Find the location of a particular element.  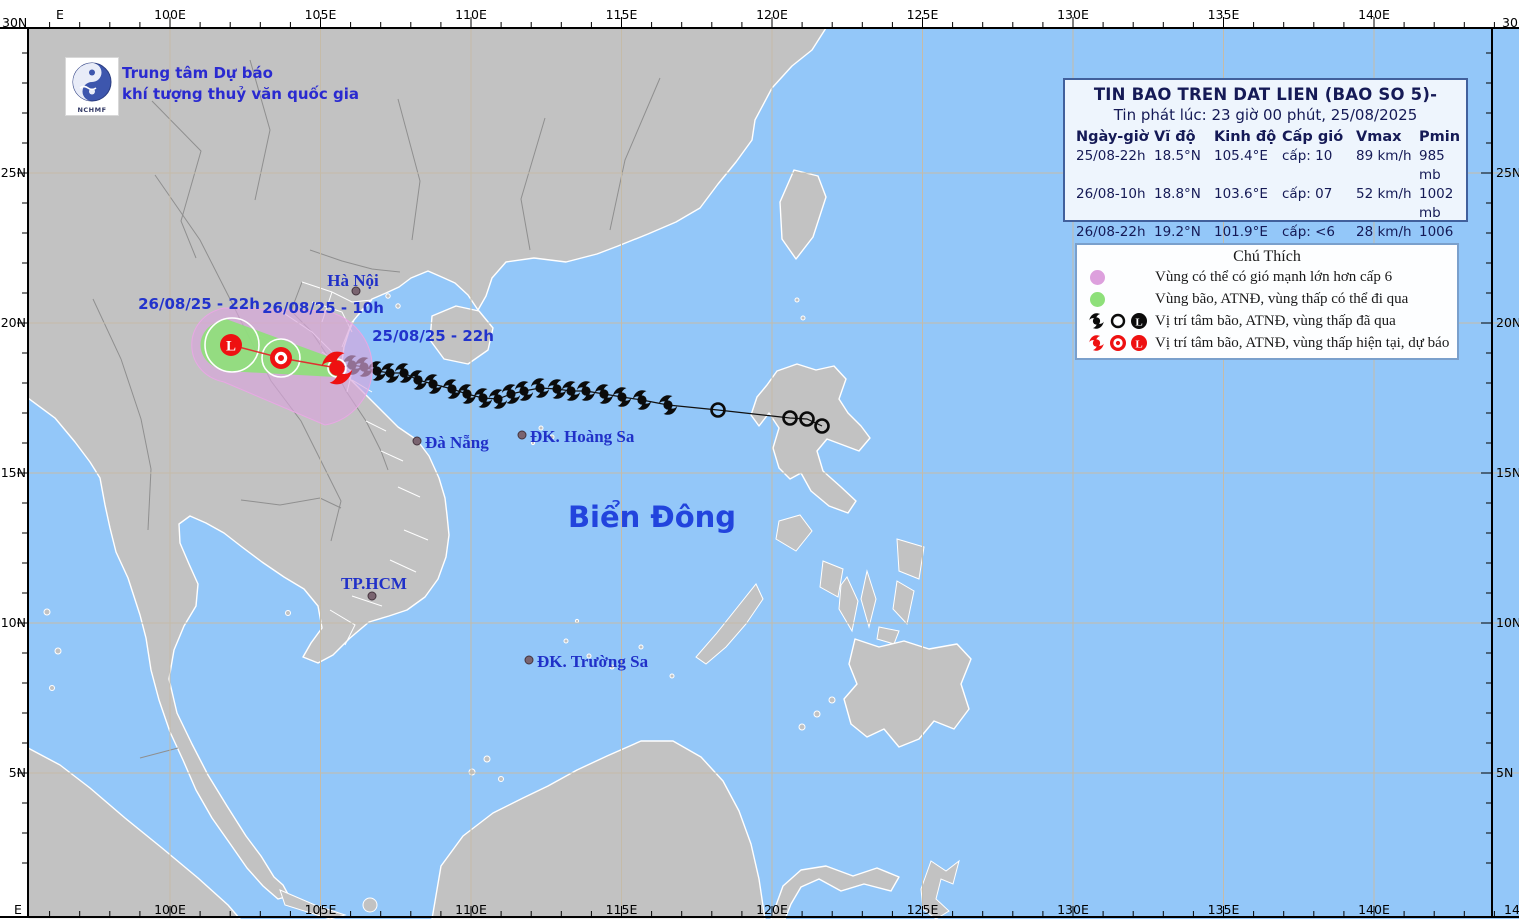

bulletin-cell: 103.6°E is located at coordinates (1241, 194).